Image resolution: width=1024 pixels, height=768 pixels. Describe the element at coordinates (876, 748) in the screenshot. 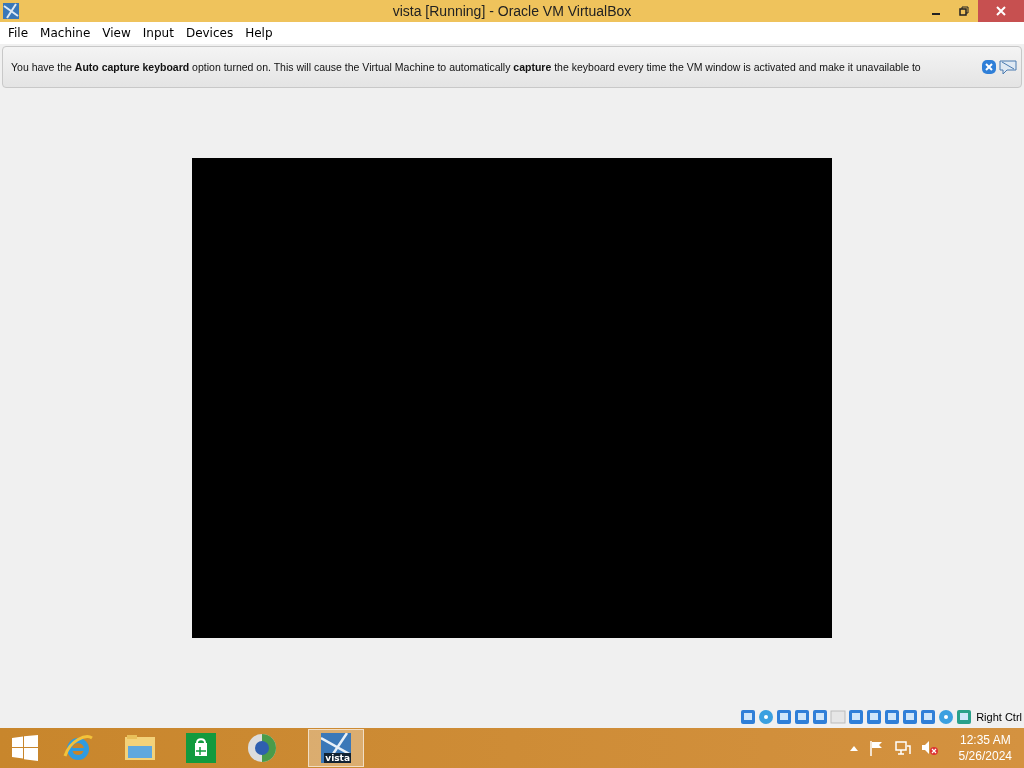

I see `flag-icon` at that location.